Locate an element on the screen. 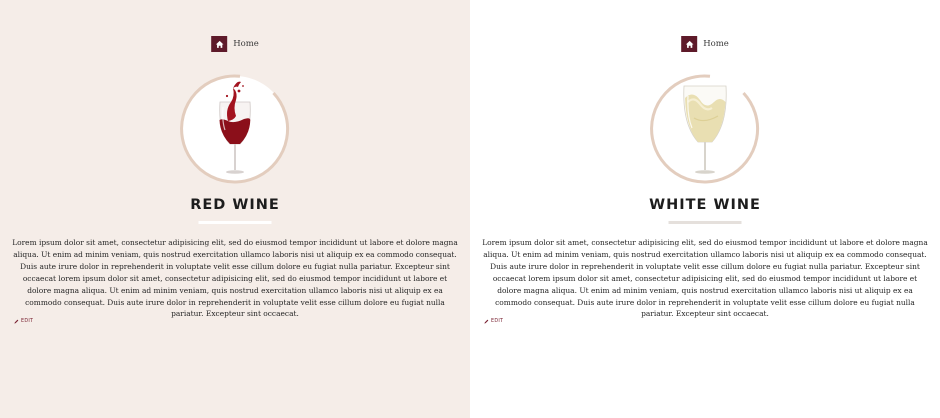 The image size is (940, 418). white-wine-glass-icon is located at coordinates (705, 129).